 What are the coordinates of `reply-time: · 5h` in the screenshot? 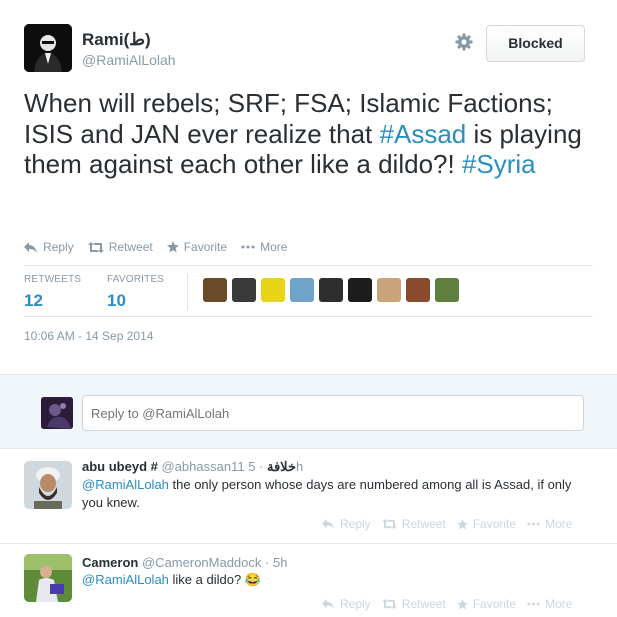 It's located at (276, 562).